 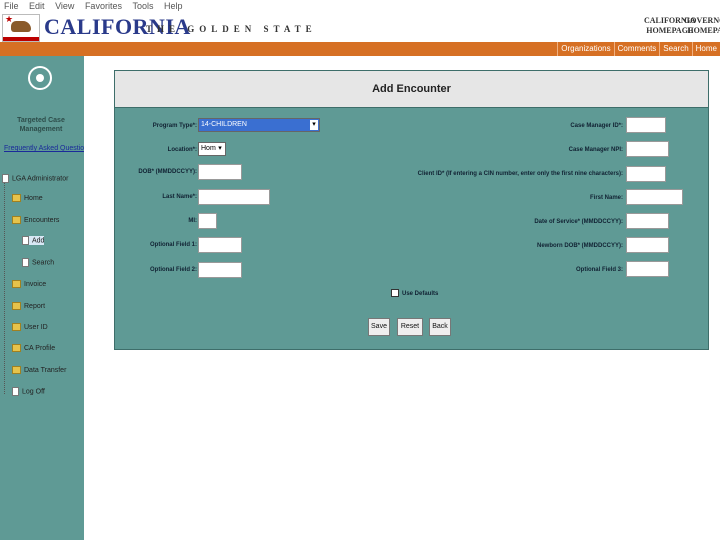 What do you see at coordinates (207, 221) in the screenshot?
I see `mi-input` at bounding box center [207, 221].